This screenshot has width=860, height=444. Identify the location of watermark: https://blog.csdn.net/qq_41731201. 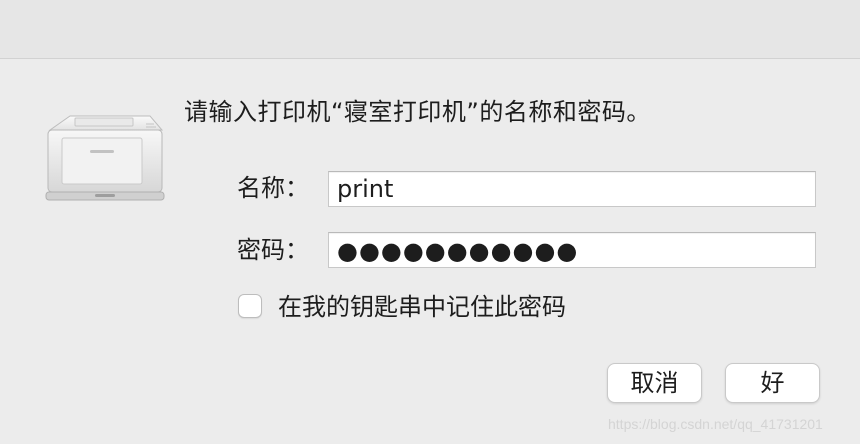
(715, 424).